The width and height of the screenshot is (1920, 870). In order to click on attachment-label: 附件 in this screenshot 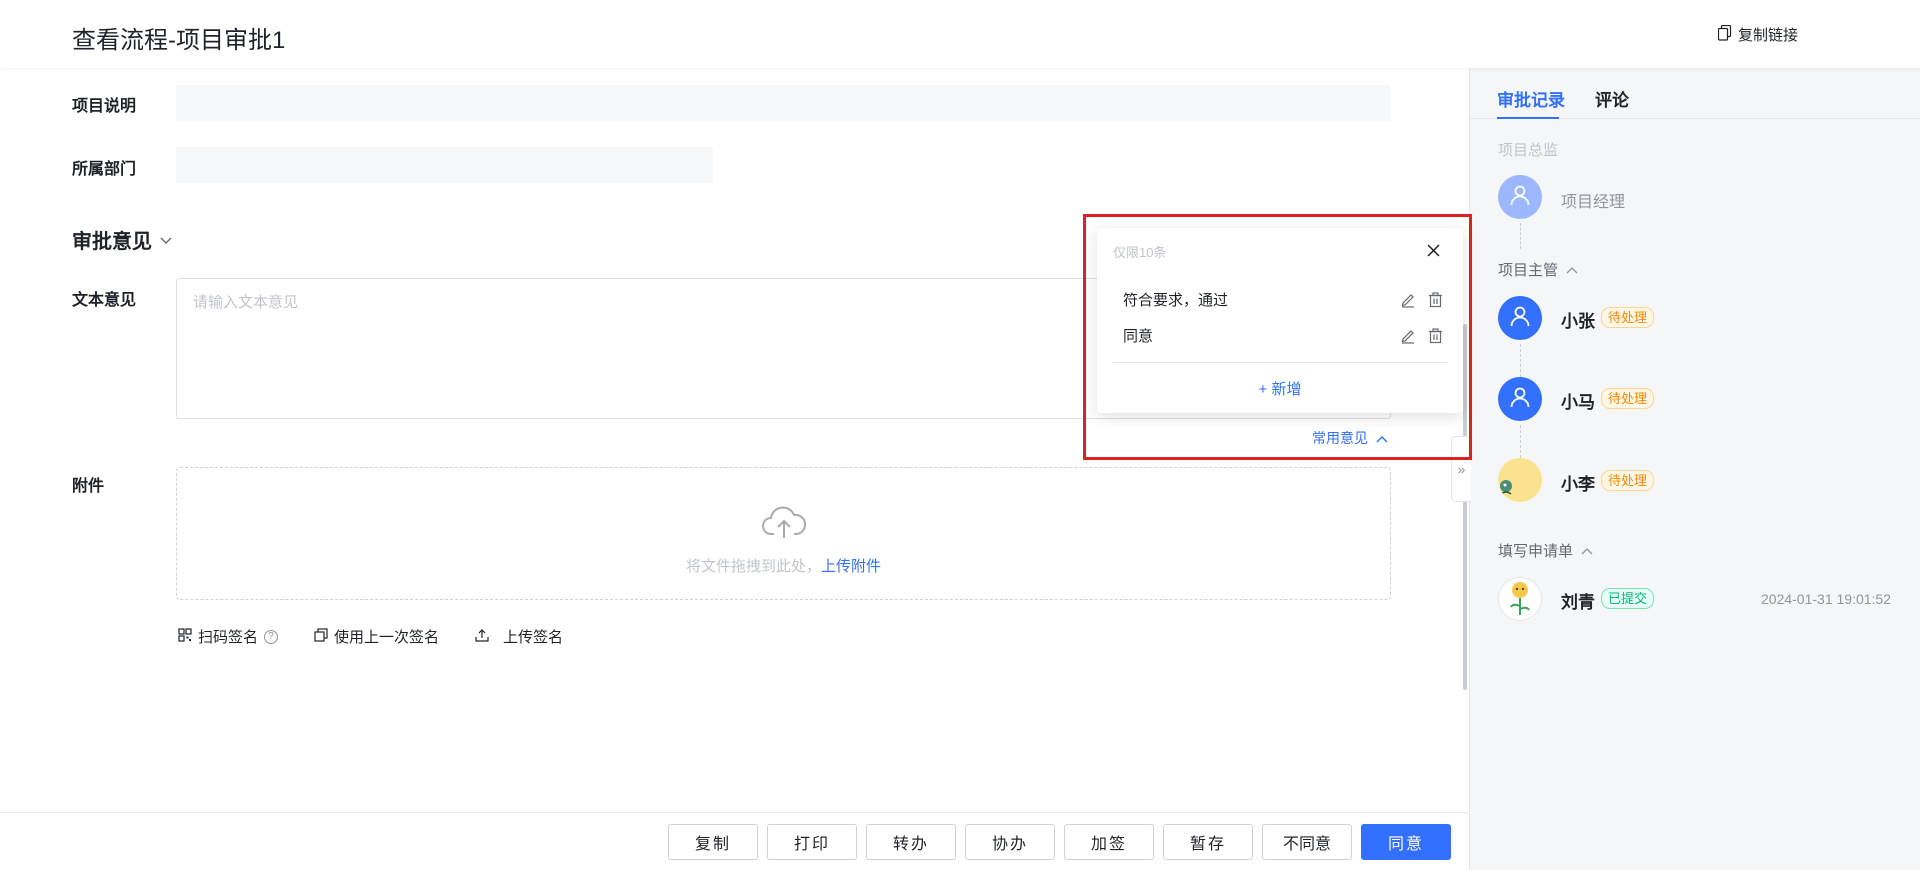, I will do `click(88, 486)`.